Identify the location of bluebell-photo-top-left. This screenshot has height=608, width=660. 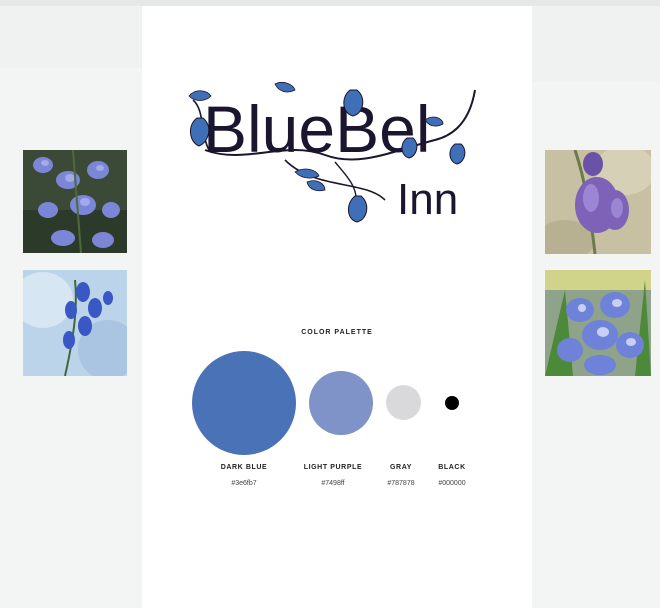
(75, 201).